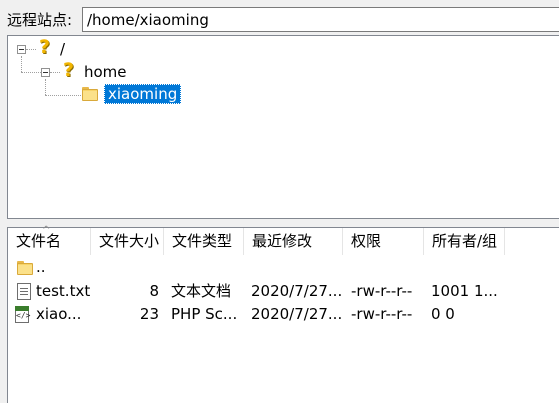  Describe the element at coordinates (317, 20) in the screenshot. I see `remote-path-input` at that location.